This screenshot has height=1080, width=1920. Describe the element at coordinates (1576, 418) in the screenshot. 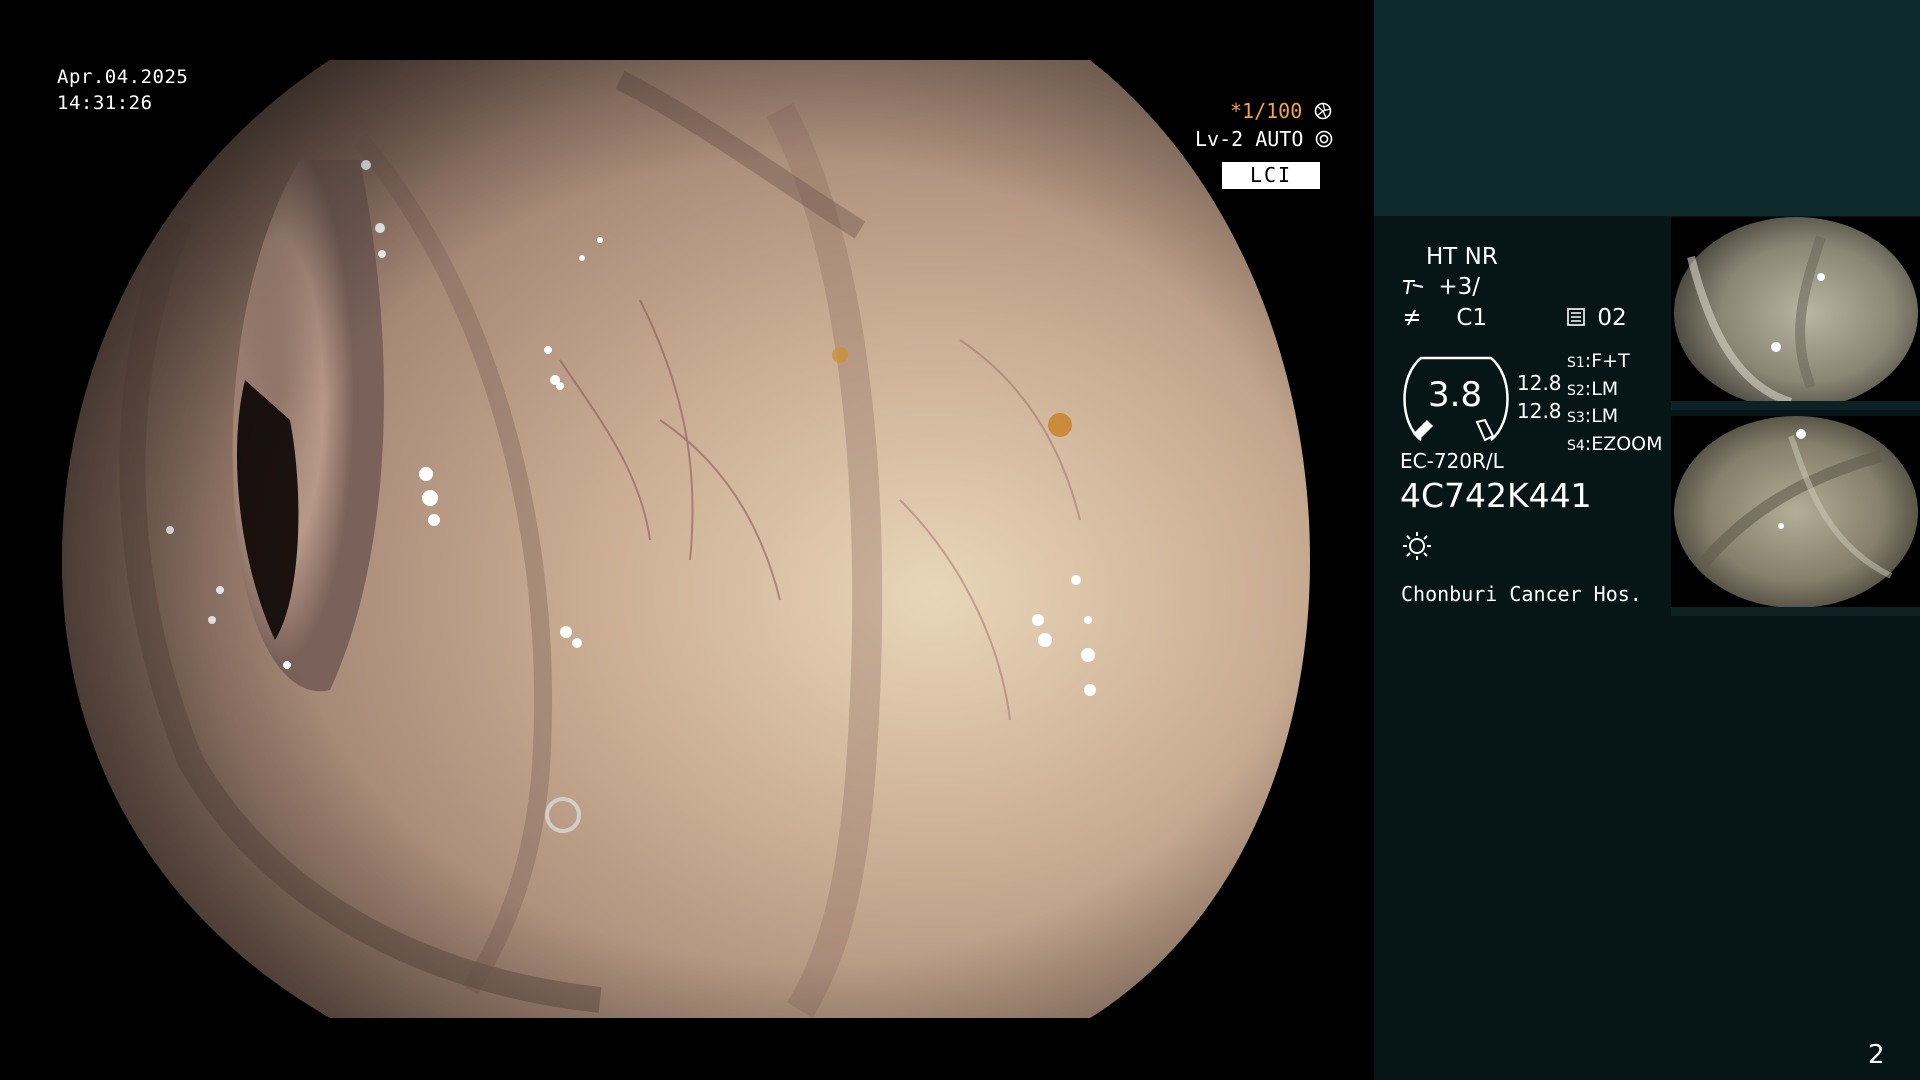

I see `switch-key: S3` at that location.